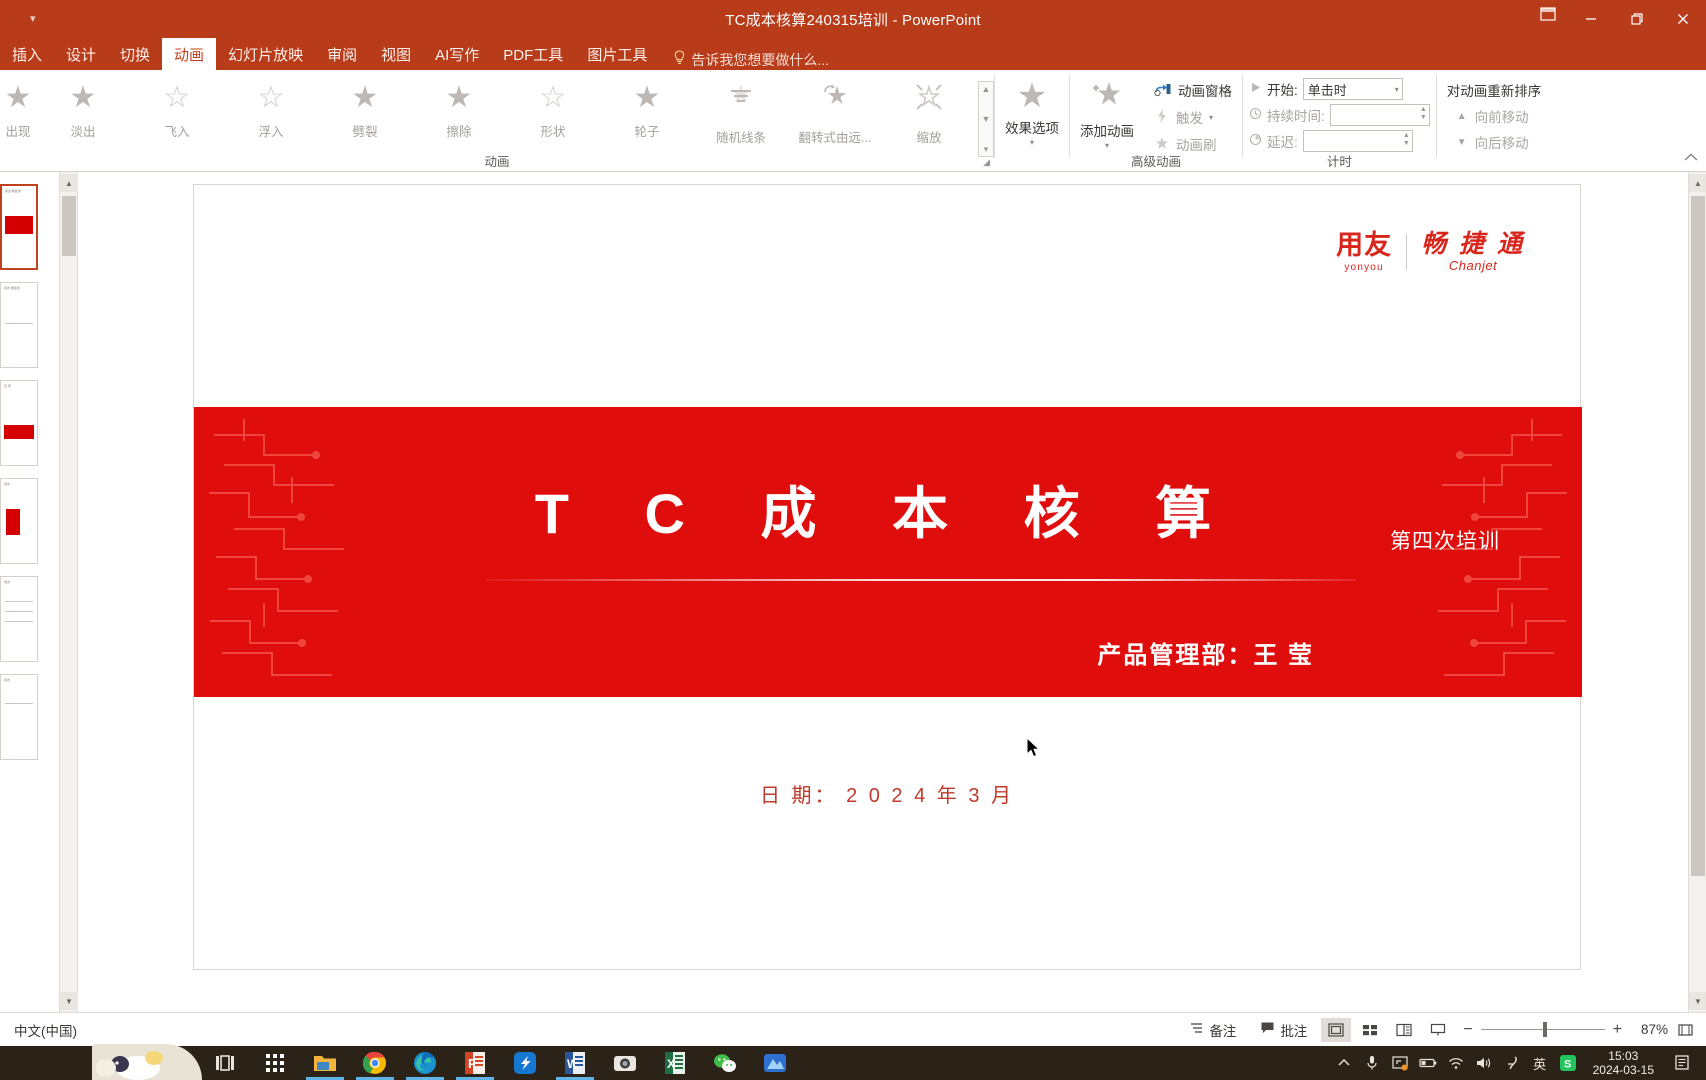 The image size is (1706, 1080). What do you see at coordinates (1032, 110) in the screenshot?
I see `effect-options-button: ★ 效果选项 ▾` at bounding box center [1032, 110].